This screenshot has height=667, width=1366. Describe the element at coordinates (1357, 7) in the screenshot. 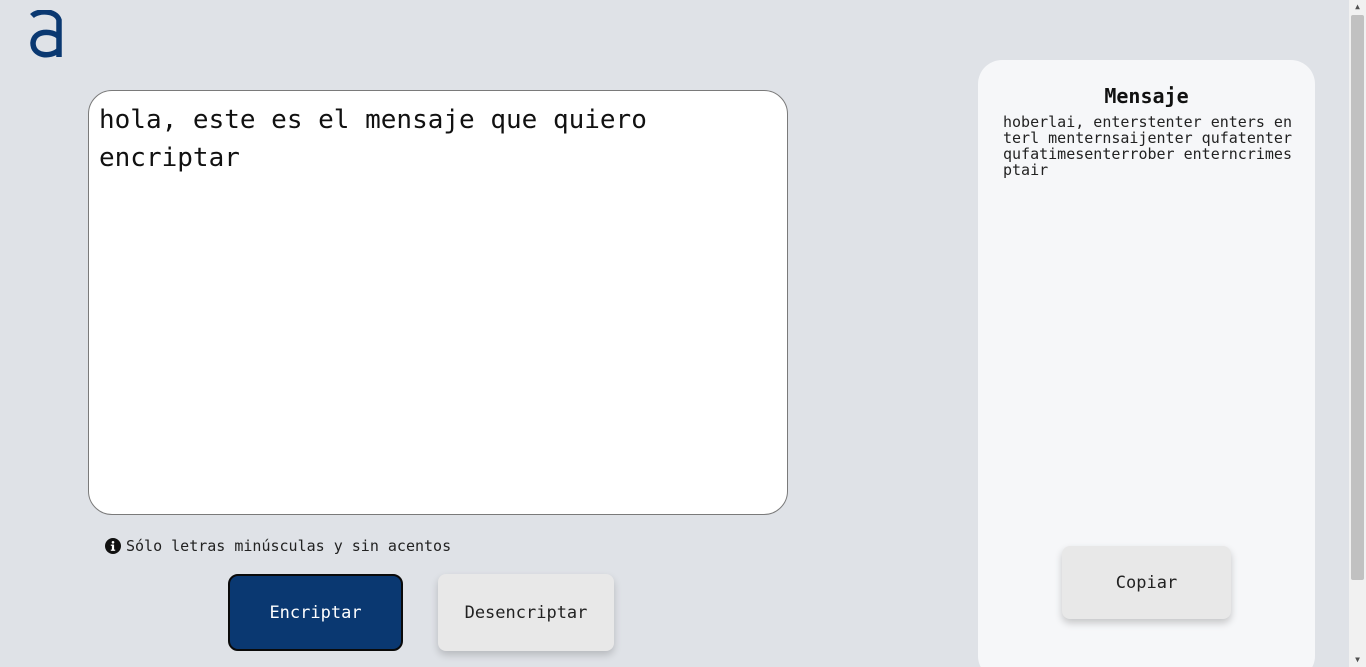

I see `scroll-up-arrow-icon: ▲` at that location.